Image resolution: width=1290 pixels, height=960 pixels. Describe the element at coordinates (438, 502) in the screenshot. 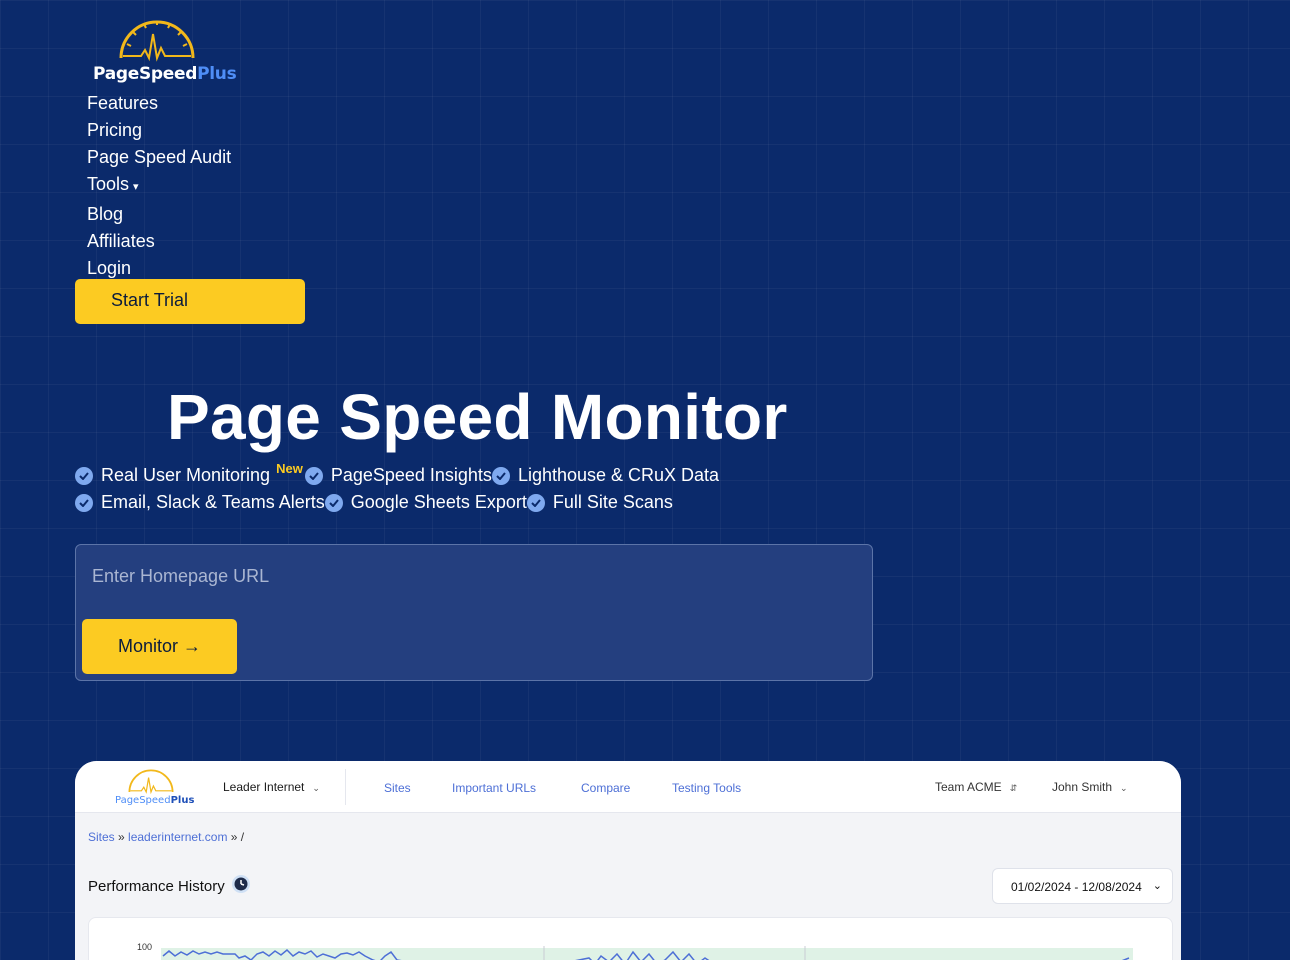

I see `feature-label: Google Sheets Export` at that location.